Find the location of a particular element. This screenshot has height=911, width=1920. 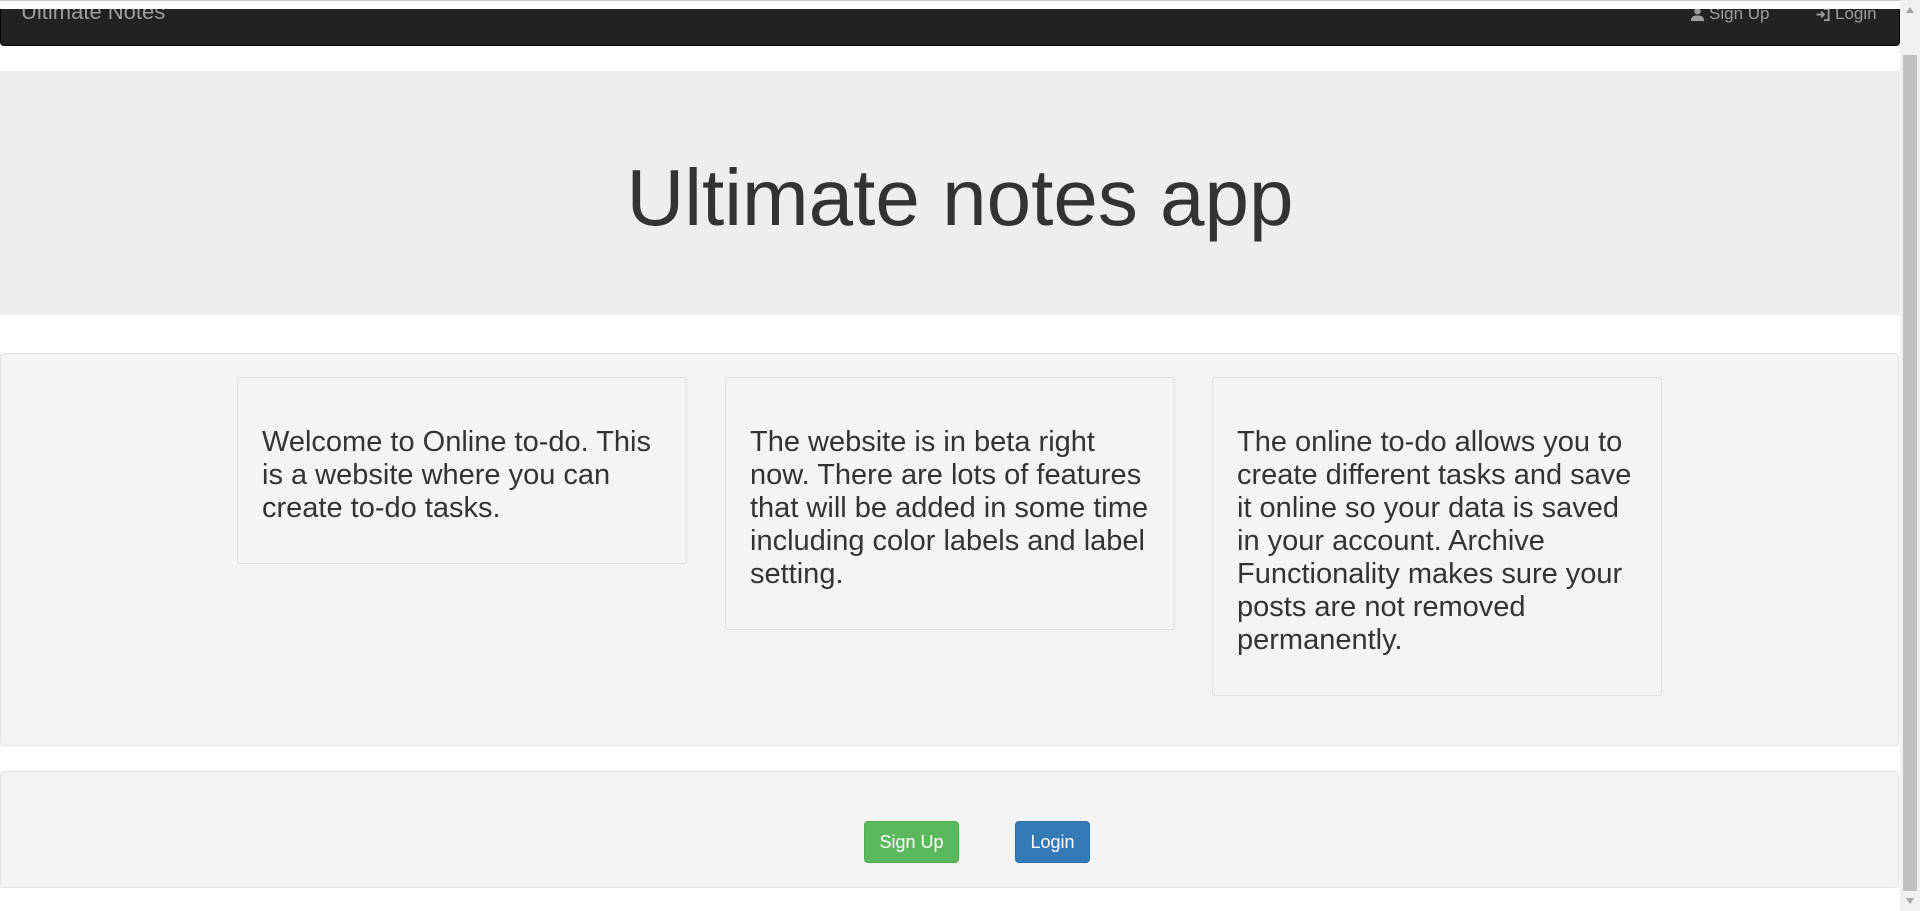

arrow-down-icon is located at coordinates (1910, 901).